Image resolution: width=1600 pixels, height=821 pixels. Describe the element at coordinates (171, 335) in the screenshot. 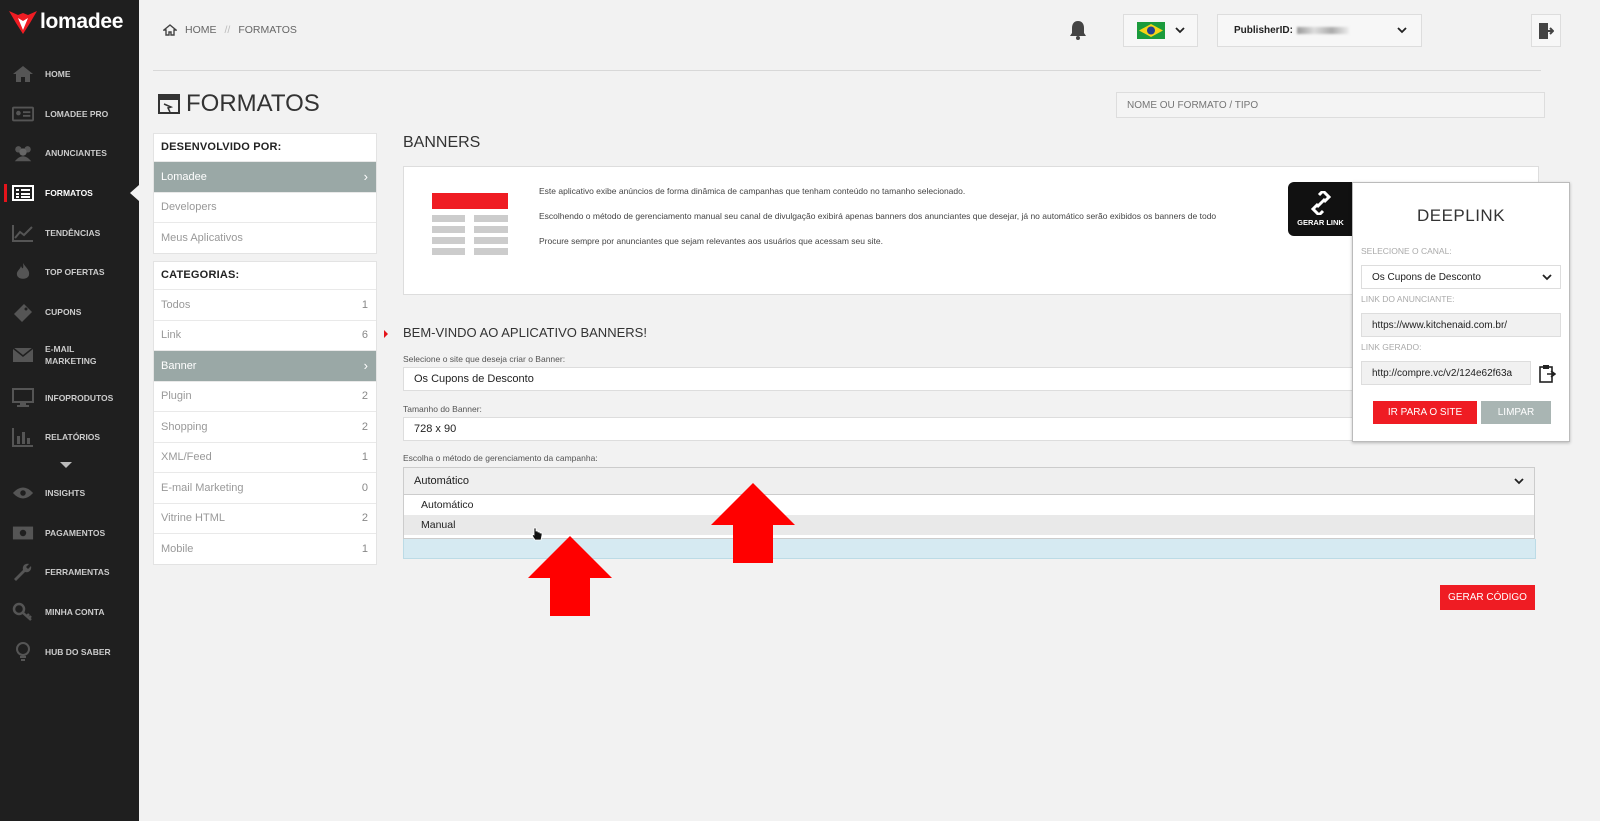

I see `category-label: Link` at that location.